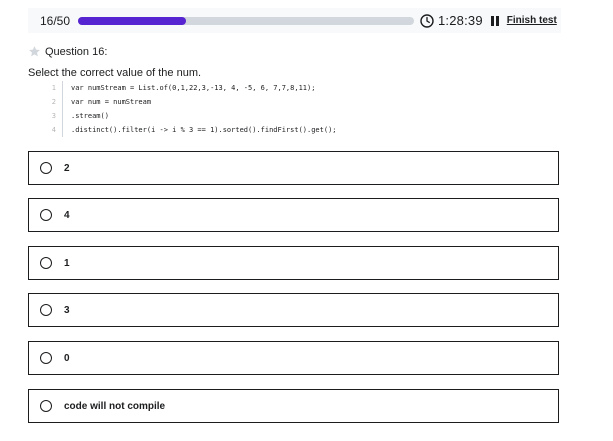 The width and height of the screenshot is (613, 441). What do you see at coordinates (53, 130) in the screenshot?
I see `line-number: 4` at bounding box center [53, 130].